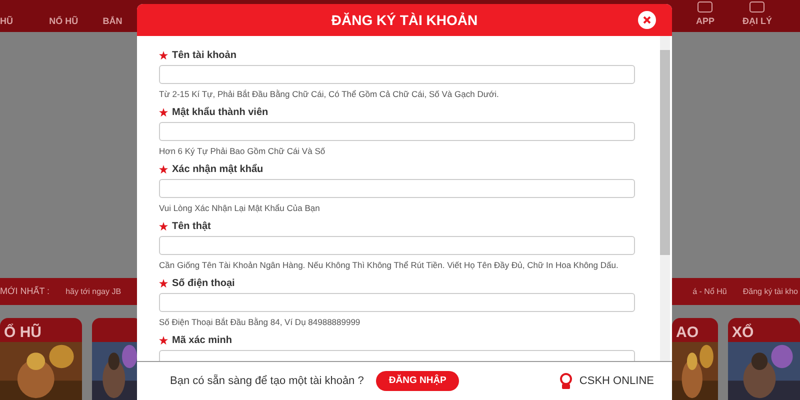 This screenshot has height=400, width=800. I want to click on ticker-text: á - Nổ Hũ, so click(709, 292).